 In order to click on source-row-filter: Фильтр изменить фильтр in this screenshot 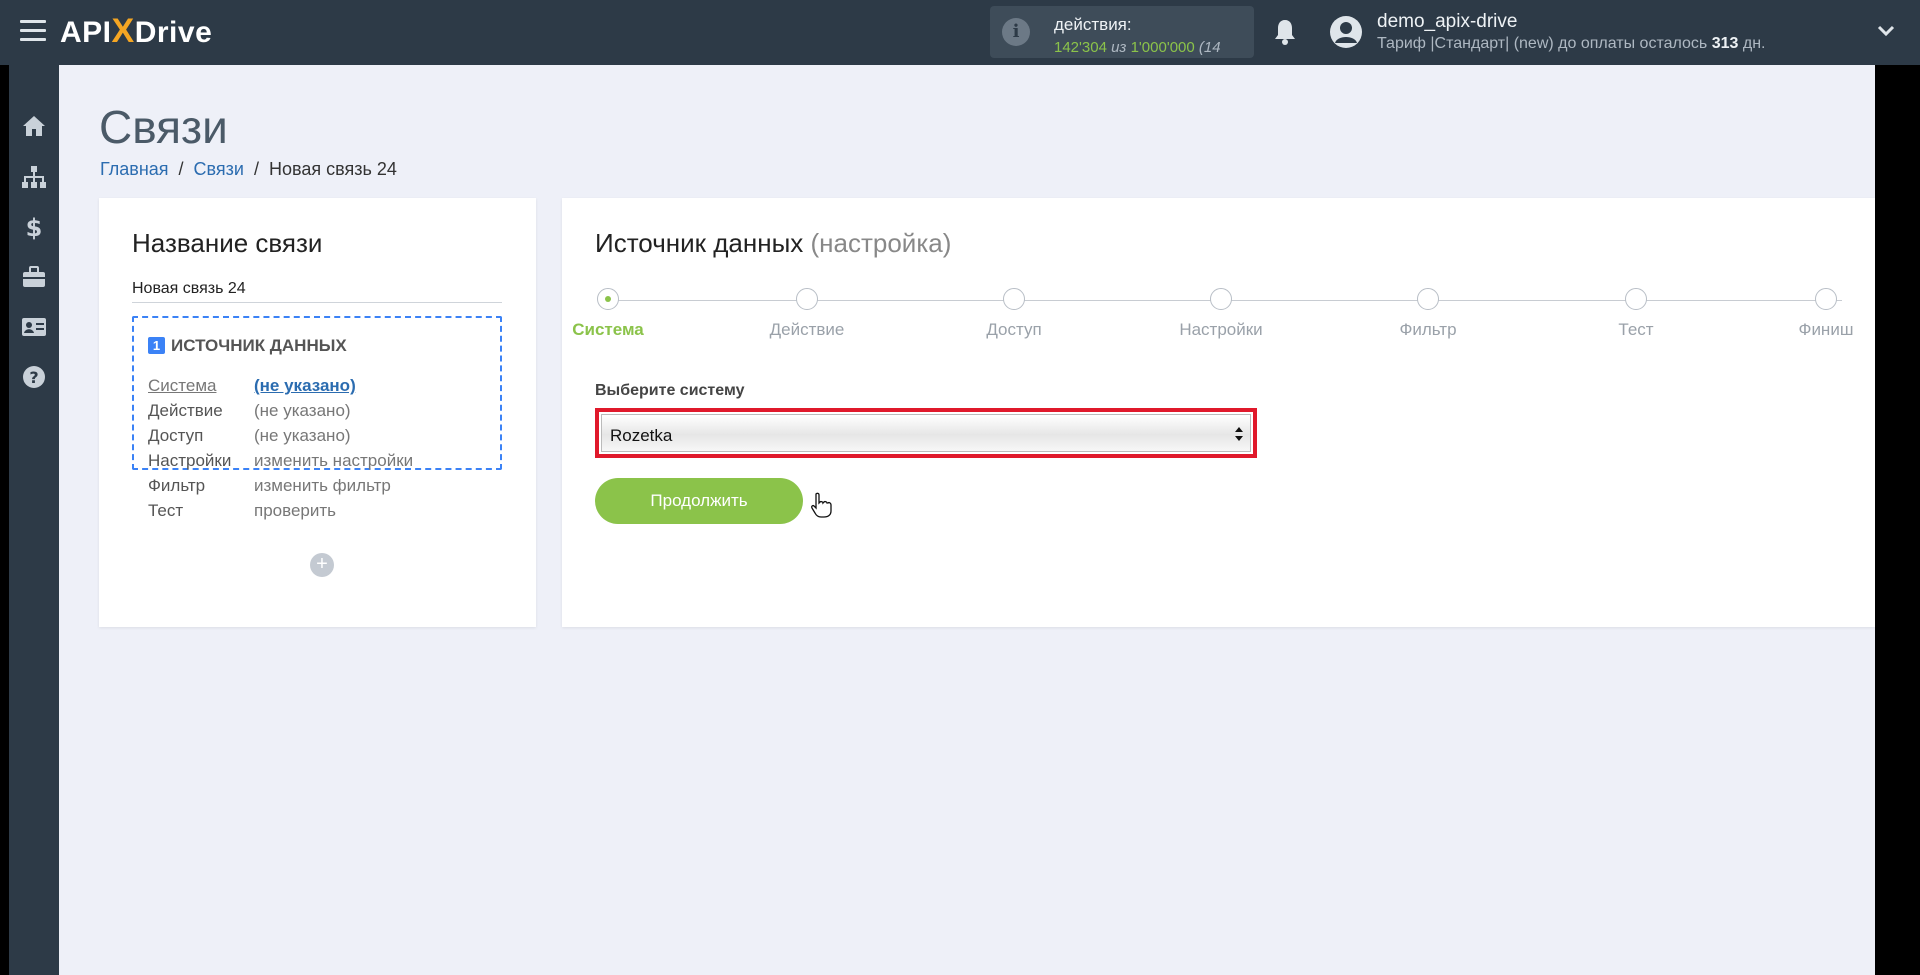, I will do `click(269, 486)`.